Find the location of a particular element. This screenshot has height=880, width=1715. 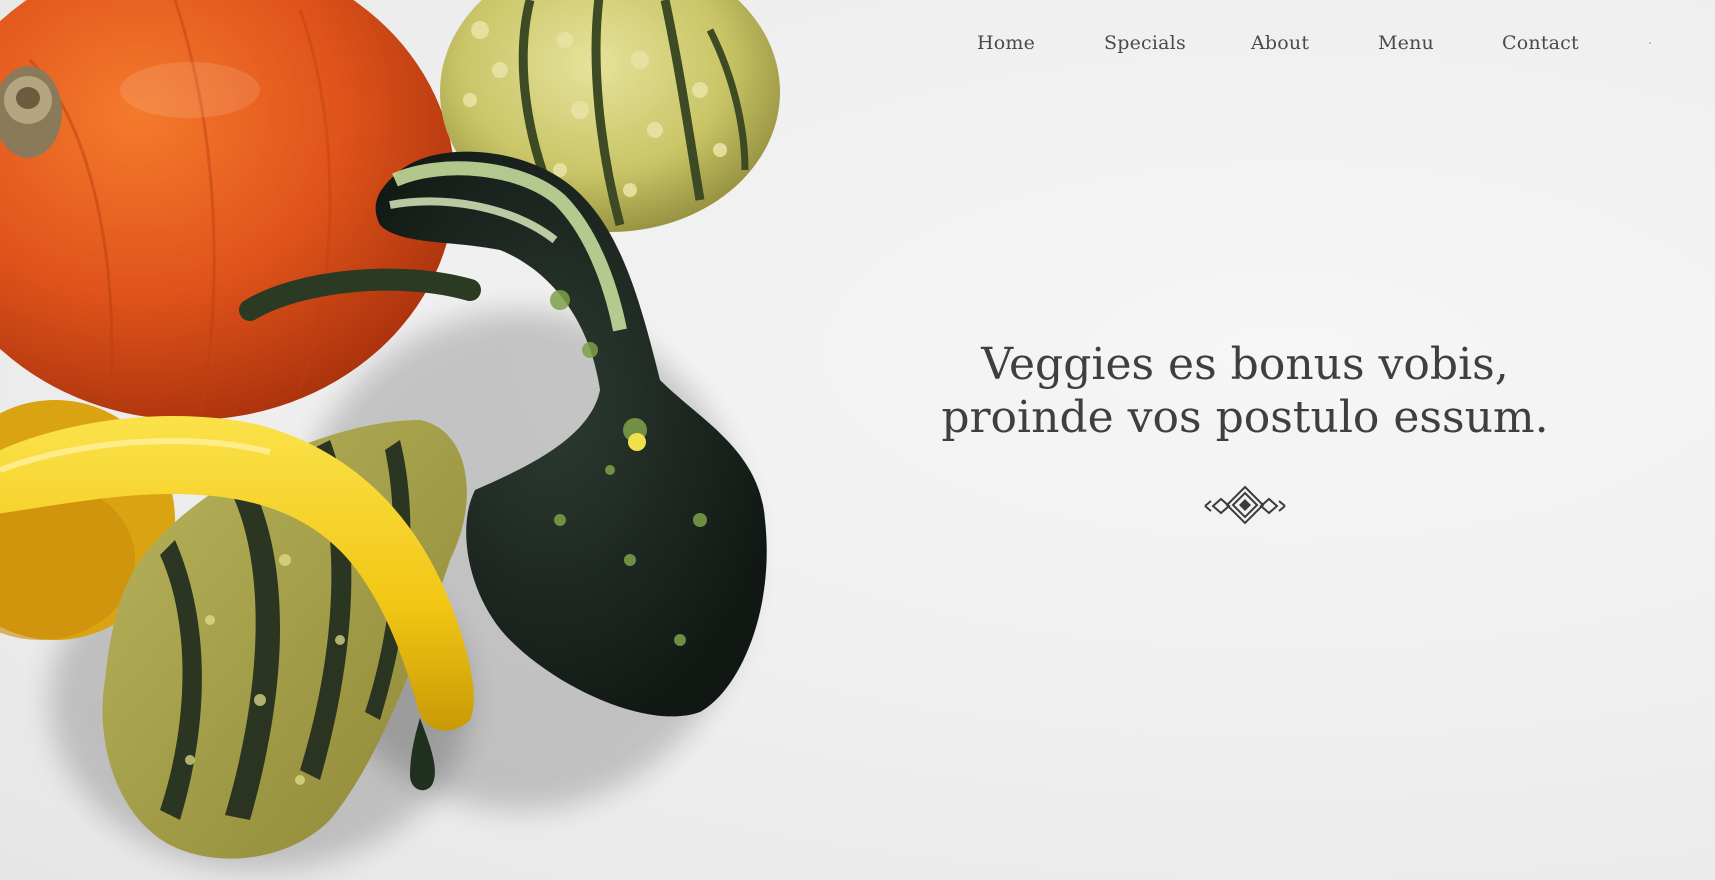

nav-link-about: About is located at coordinates (1280, 43).